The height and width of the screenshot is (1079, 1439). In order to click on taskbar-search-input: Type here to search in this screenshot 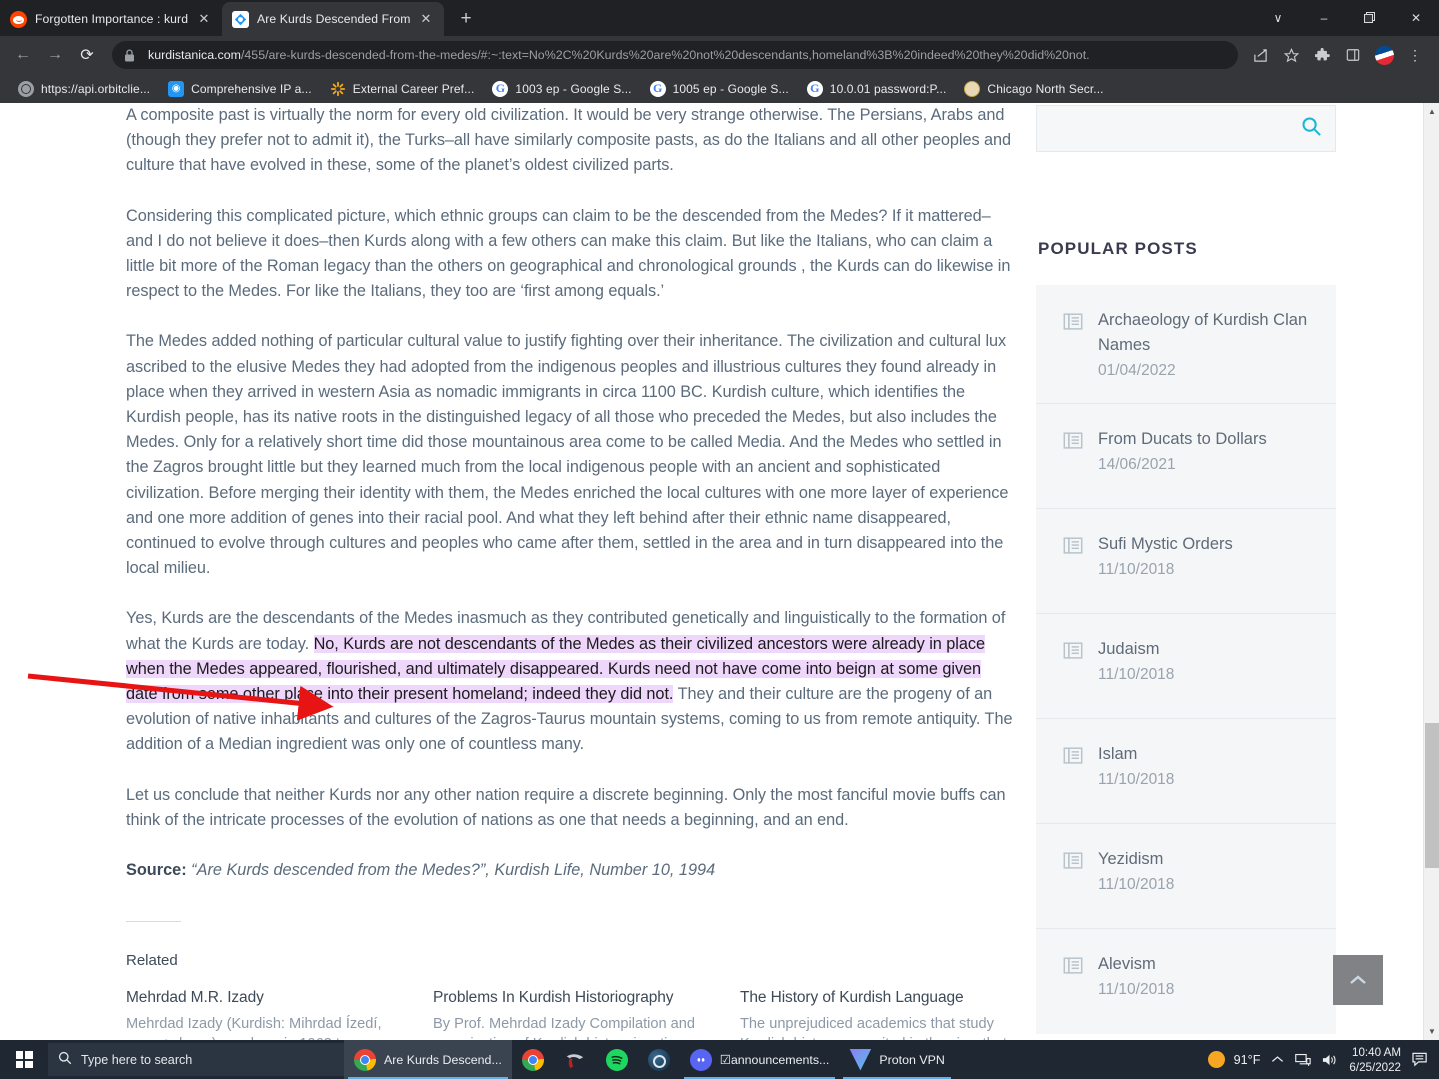, I will do `click(196, 1059)`.